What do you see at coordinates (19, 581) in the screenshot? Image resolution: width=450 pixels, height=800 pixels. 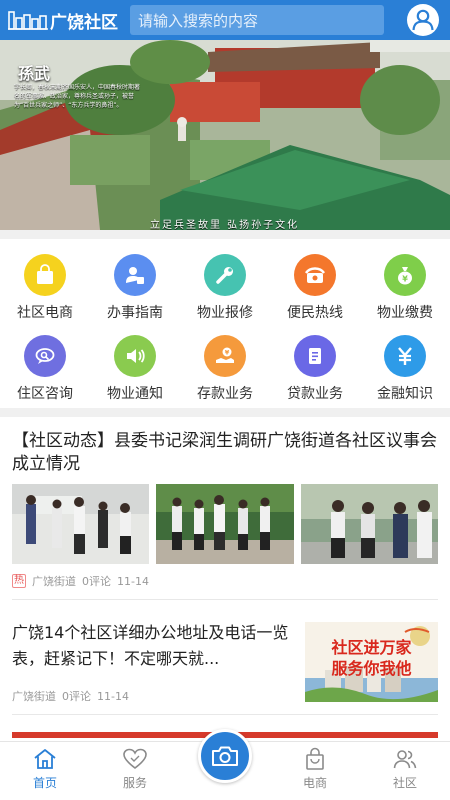 I see `hot-badge: 热` at bounding box center [19, 581].